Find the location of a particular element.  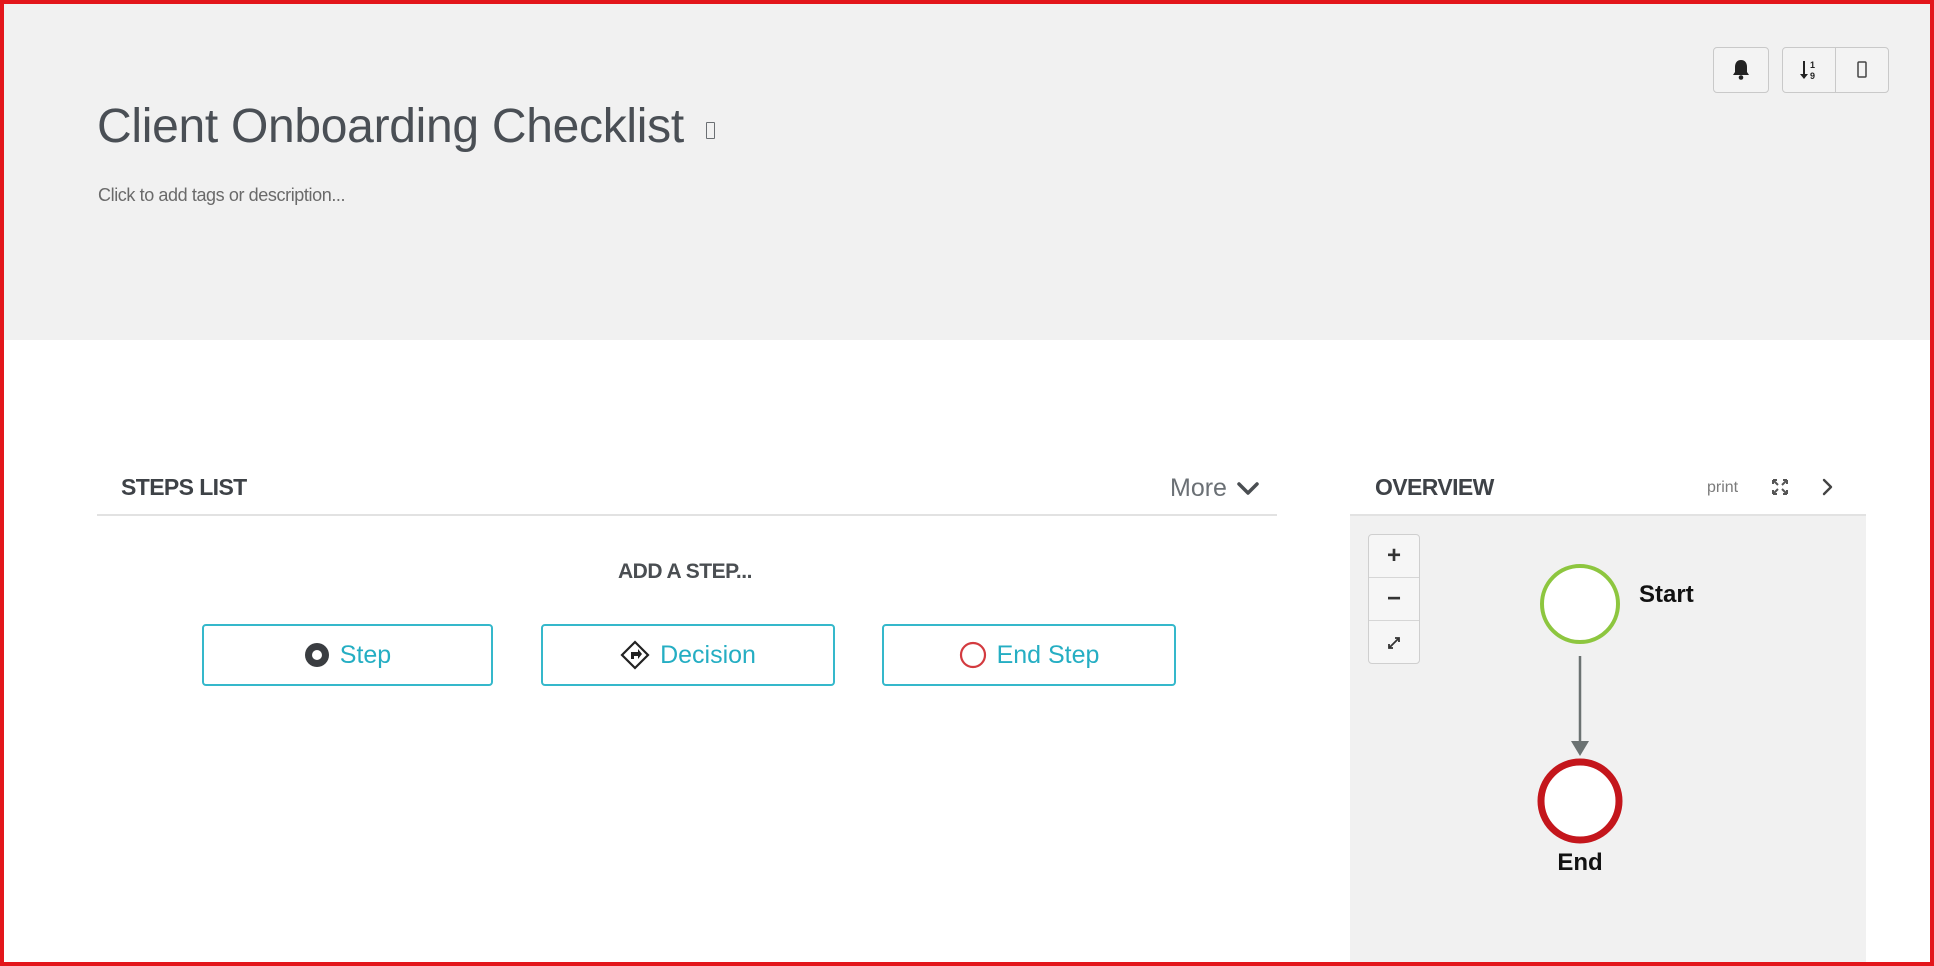

connector-arrowhead is located at coordinates (1580, 748).